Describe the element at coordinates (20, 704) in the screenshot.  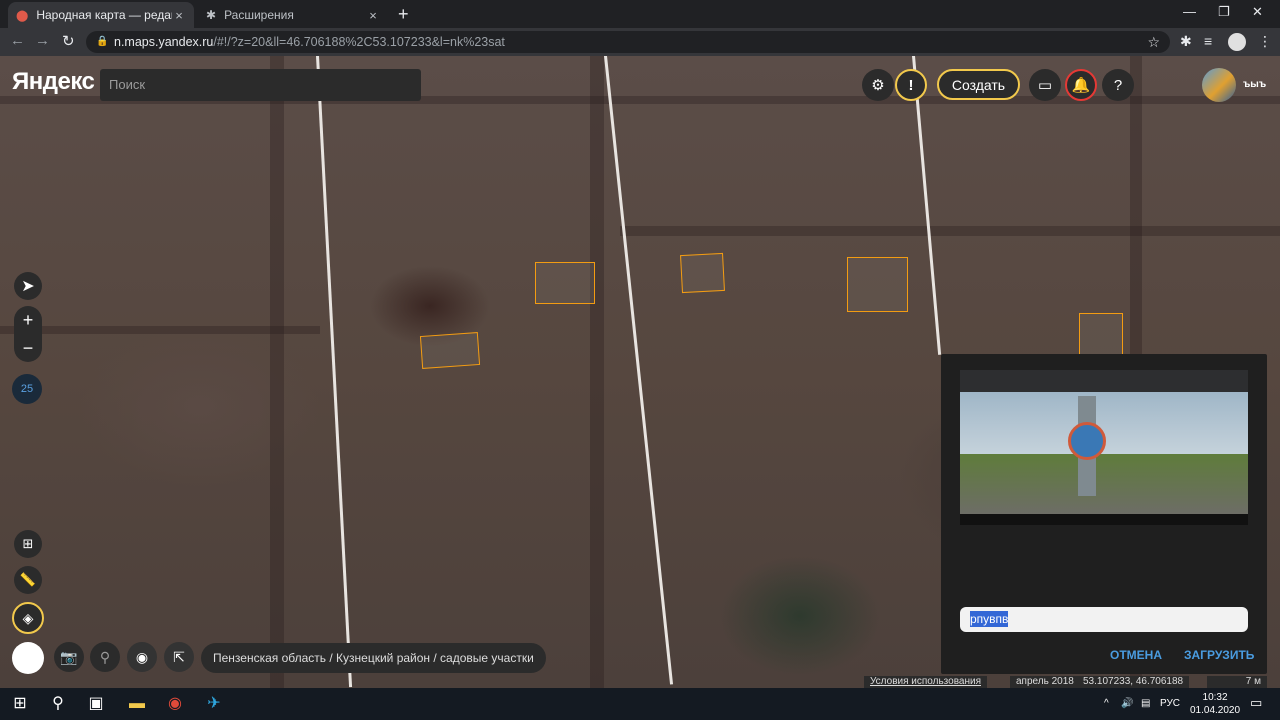
I see `windows-start-icon: ⊞` at that location.